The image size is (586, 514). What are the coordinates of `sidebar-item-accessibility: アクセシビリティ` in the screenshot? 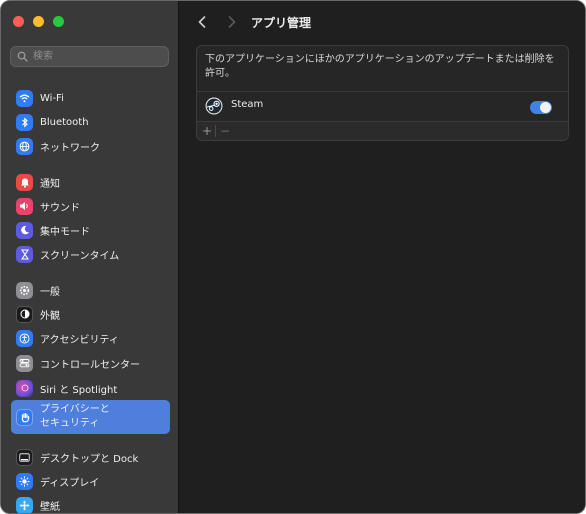 It's located at (90, 338).